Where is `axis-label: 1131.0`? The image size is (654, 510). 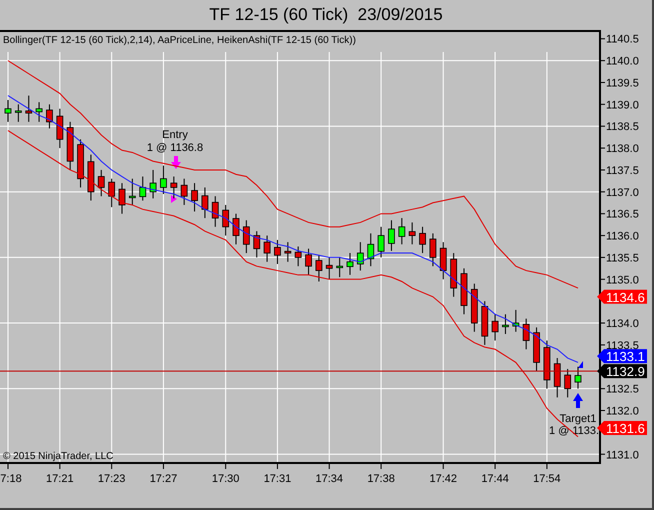
axis-label: 1131.0 is located at coordinates (622, 455).